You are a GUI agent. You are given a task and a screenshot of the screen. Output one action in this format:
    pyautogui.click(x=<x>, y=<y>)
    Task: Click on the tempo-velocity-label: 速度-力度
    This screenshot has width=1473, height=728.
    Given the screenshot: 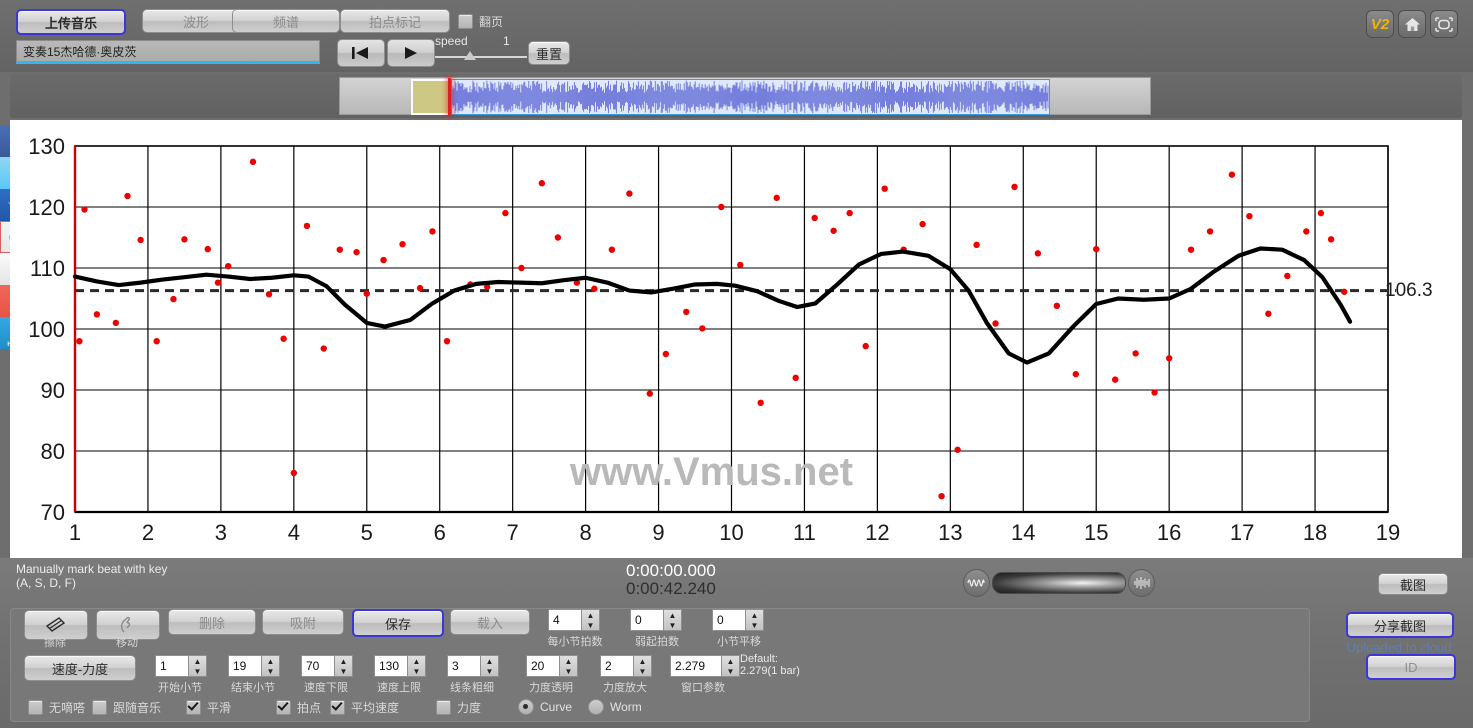 What is the action you would take?
    pyautogui.click(x=80, y=669)
    